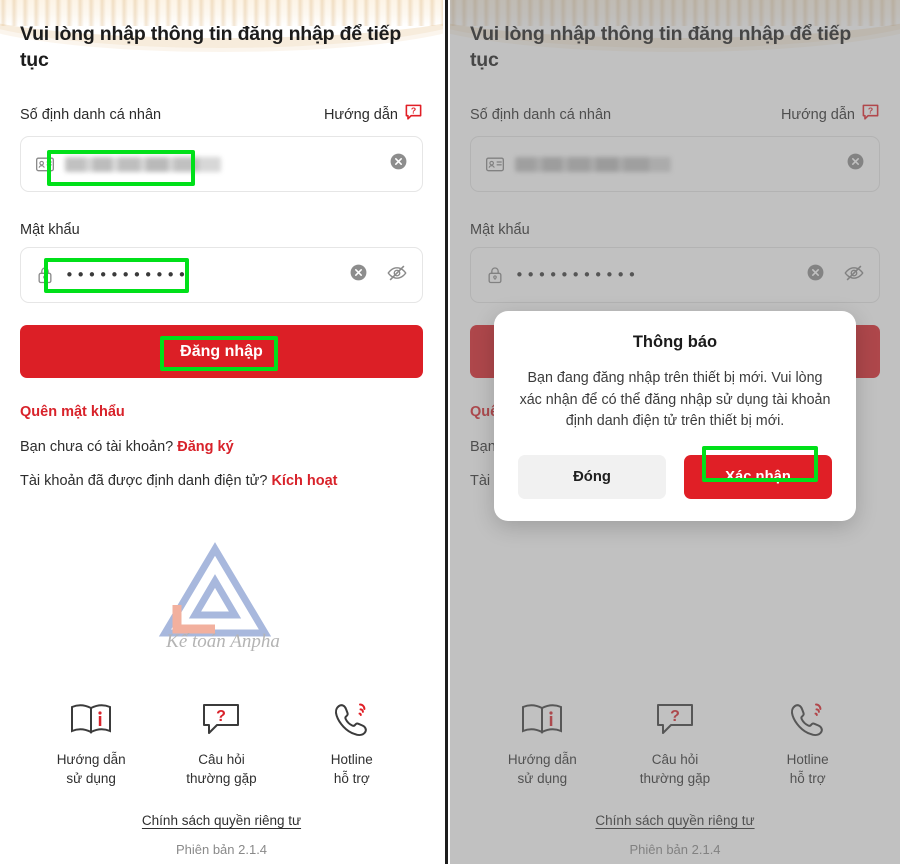  I want to click on confirm-button-label: Xác nhận, so click(758, 477).